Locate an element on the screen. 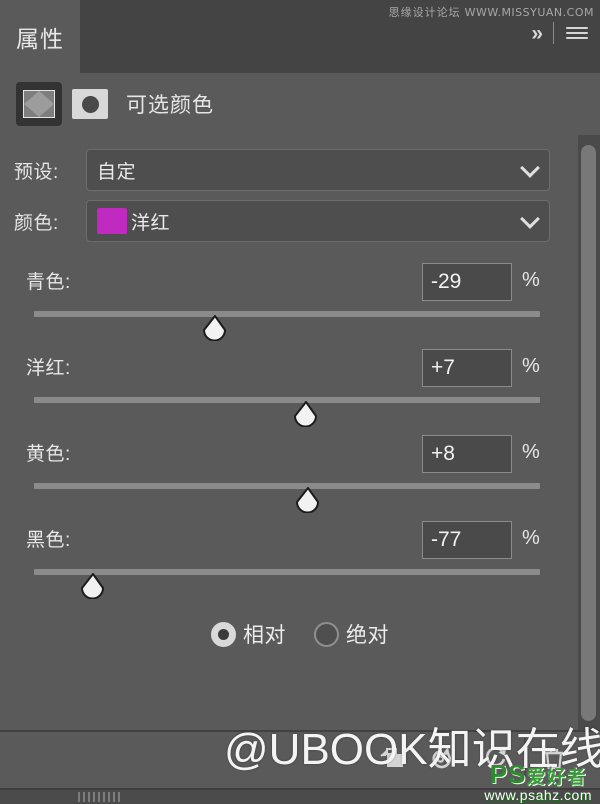  panel-footer is located at coordinates (300, 796).